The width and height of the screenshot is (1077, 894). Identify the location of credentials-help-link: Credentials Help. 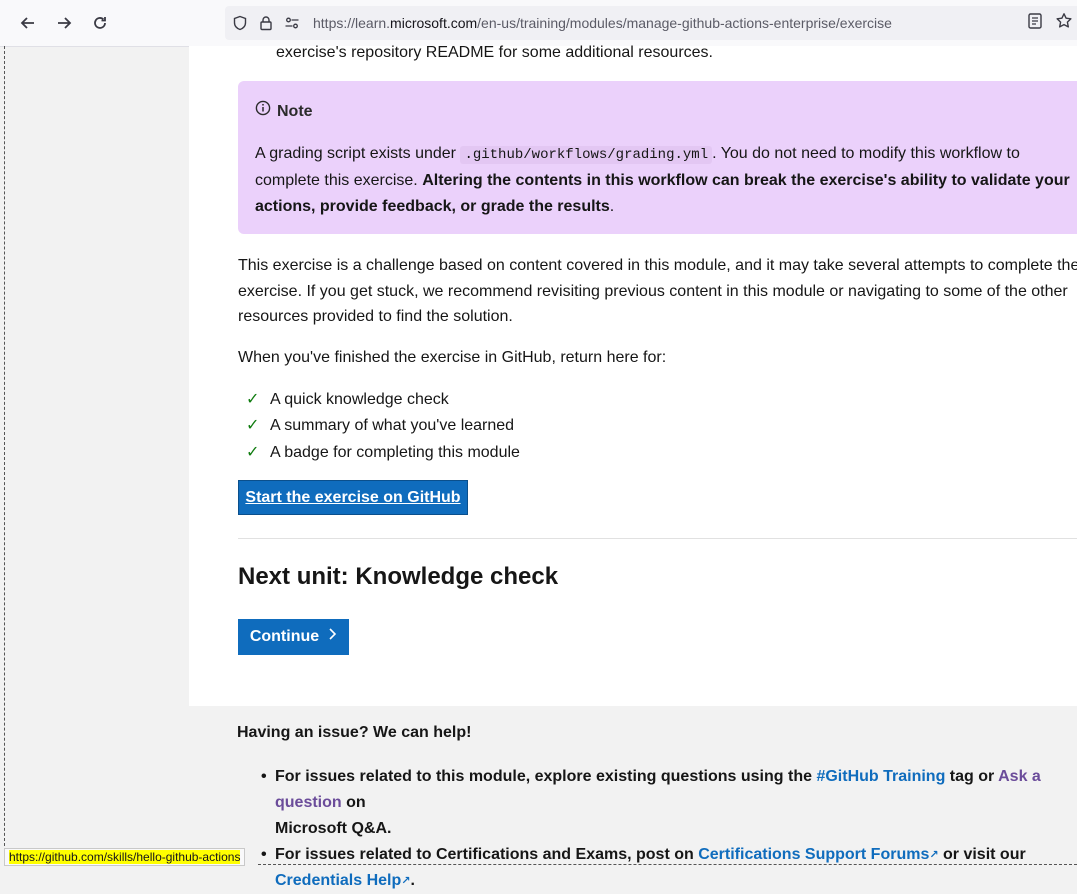
(338, 880).